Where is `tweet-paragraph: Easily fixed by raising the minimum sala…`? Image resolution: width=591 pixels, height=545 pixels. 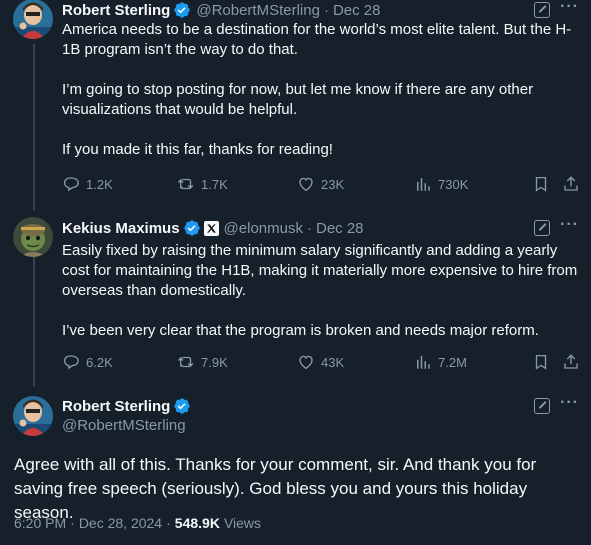
tweet-paragraph: Easily fixed by raising the minimum sala… is located at coordinates (320, 270).